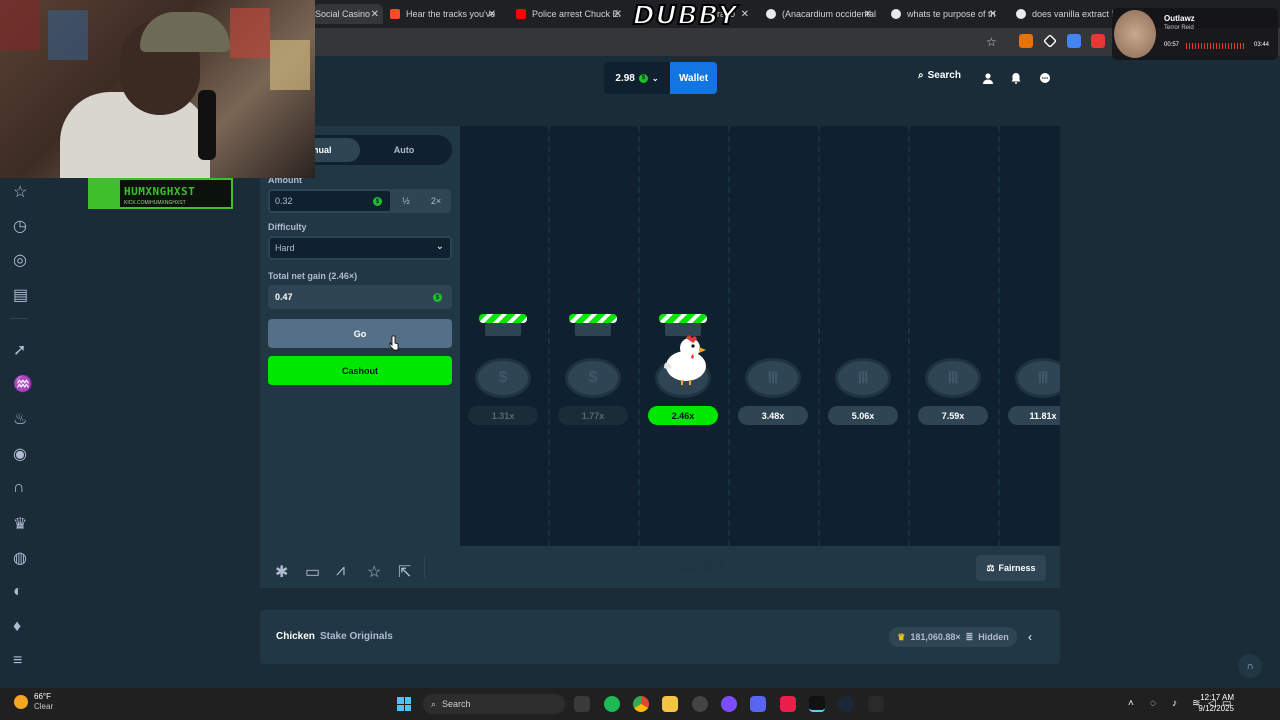  I want to click on fairness-button: ⚖ Fairness, so click(1011, 568).